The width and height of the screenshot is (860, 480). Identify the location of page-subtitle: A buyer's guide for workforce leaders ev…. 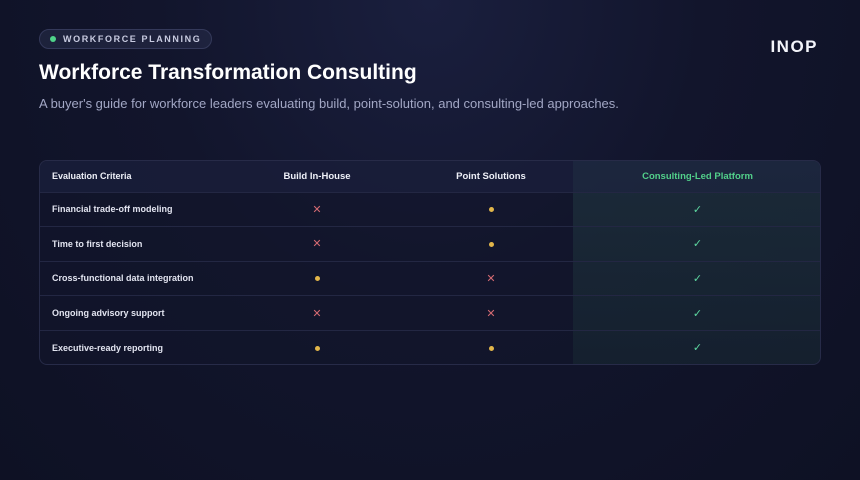
(329, 103).